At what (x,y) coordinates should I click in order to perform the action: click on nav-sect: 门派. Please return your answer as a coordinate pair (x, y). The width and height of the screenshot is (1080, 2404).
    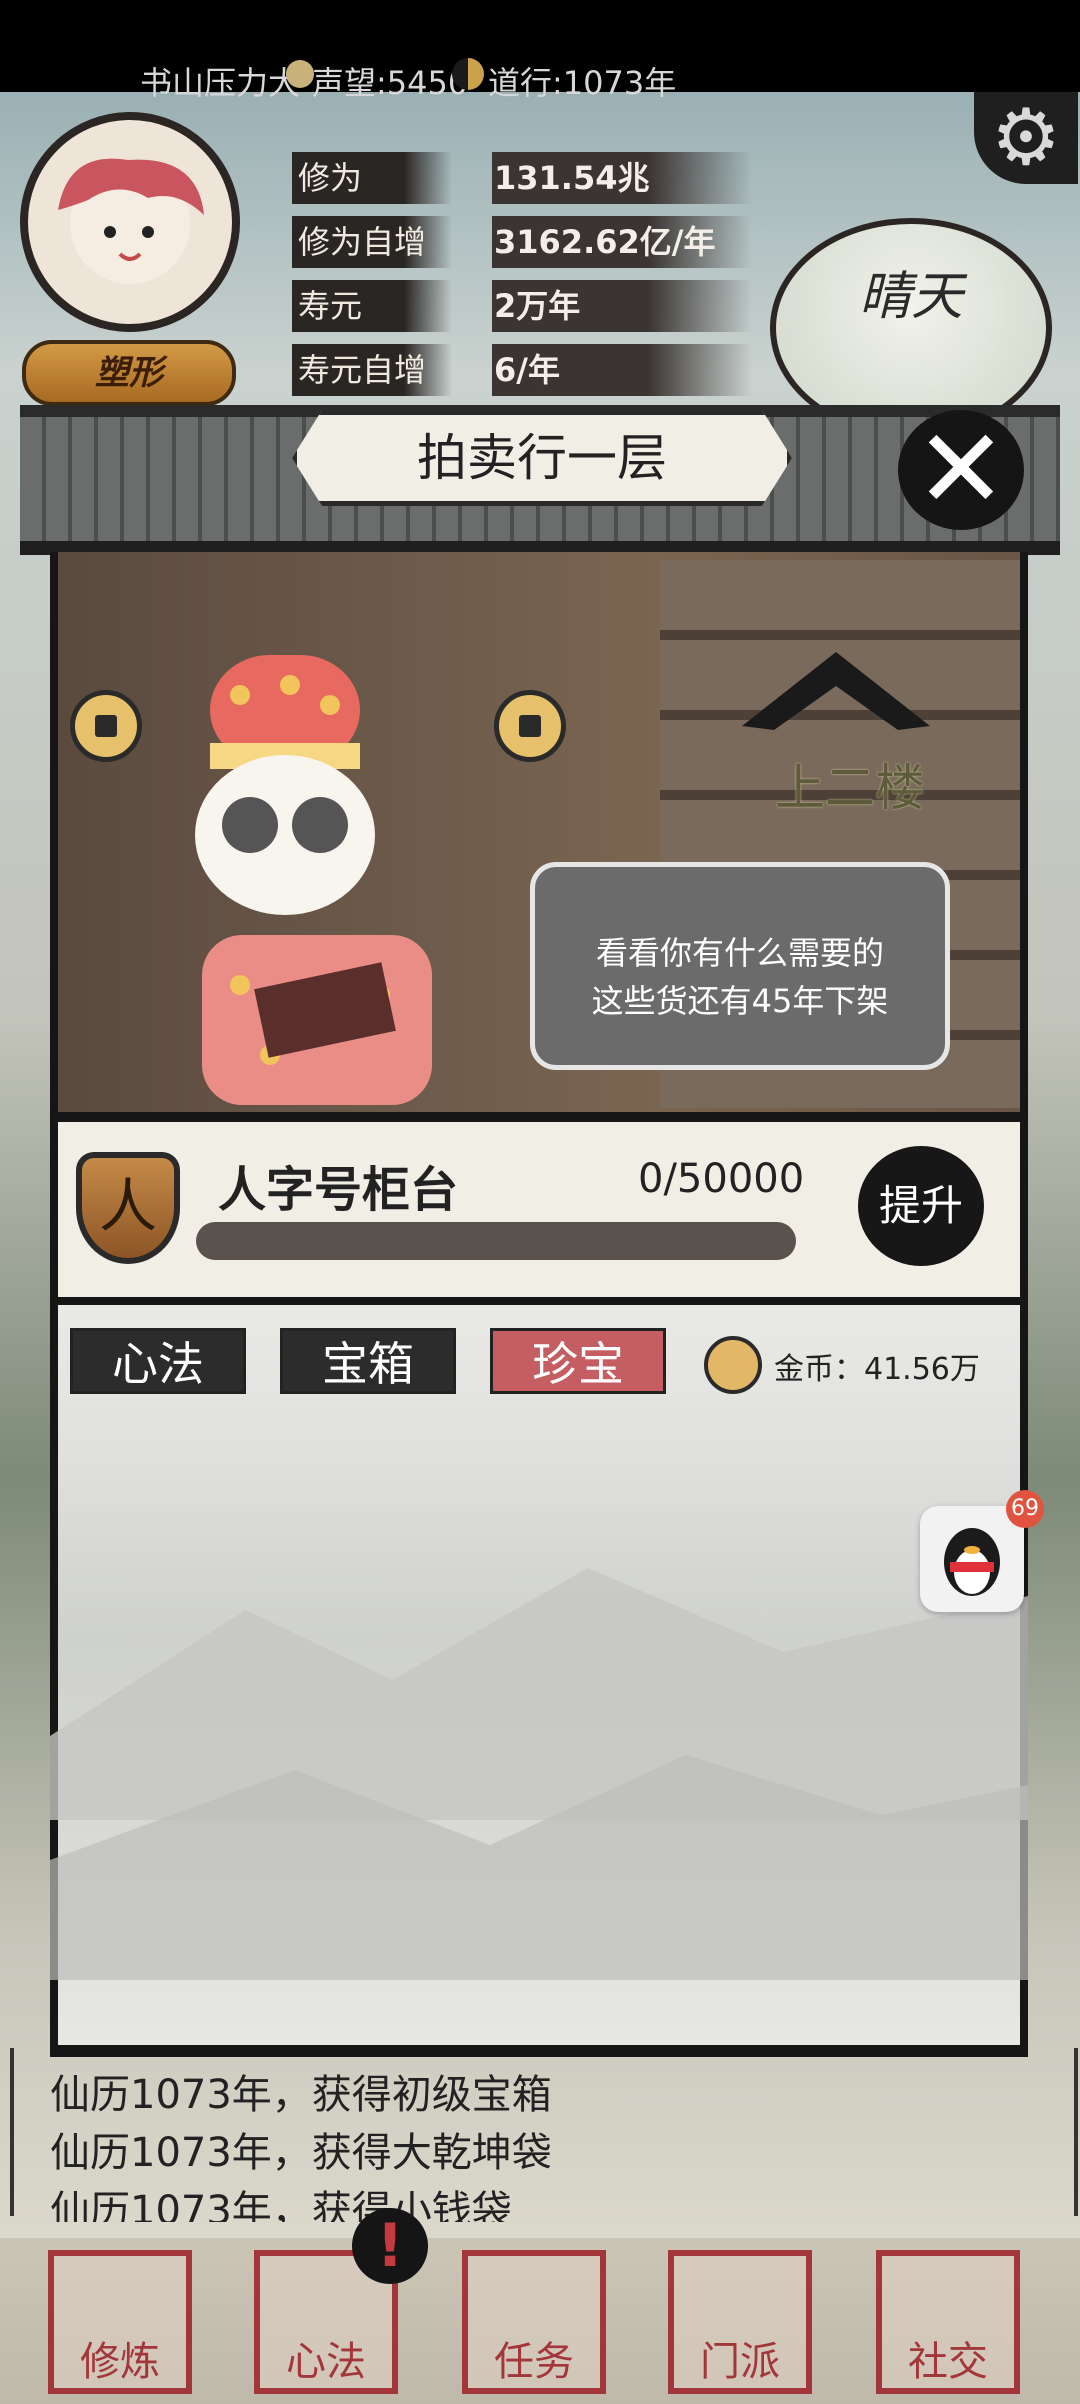
    Looking at the image, I should click on (740, 2322).